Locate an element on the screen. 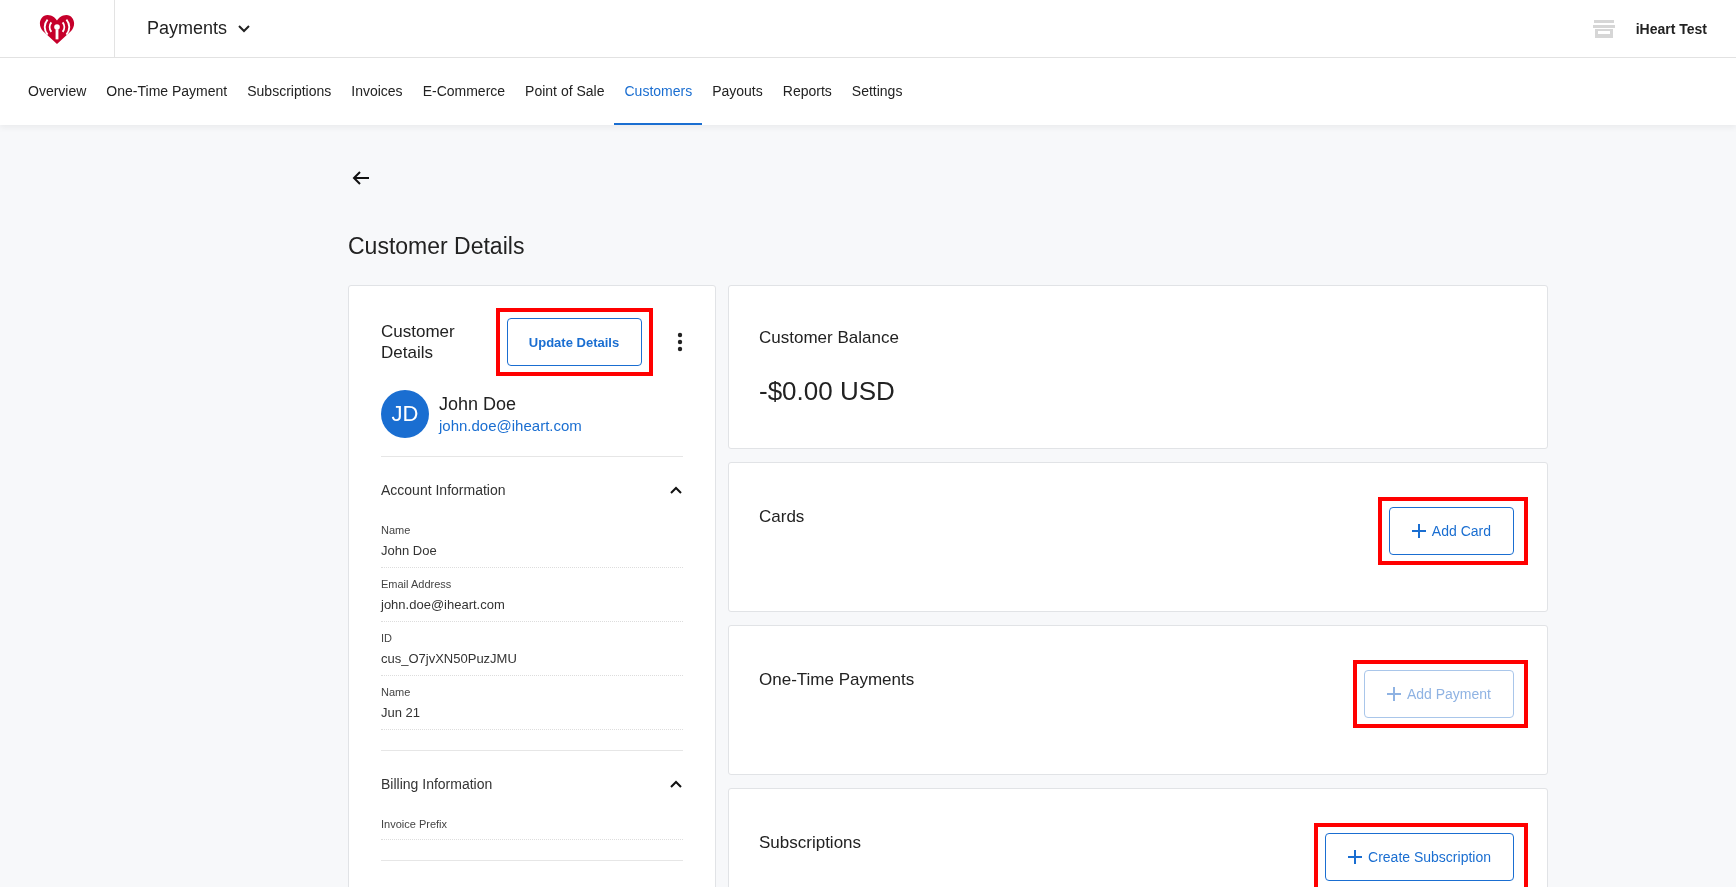 The image size is (1736, 887). more-options-icon is located at coordinates (680, 342).